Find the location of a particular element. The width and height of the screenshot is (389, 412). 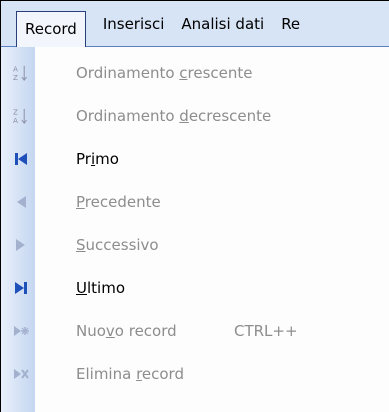

menu-item-label: Nuovo record is located at coordinates (126, 330).